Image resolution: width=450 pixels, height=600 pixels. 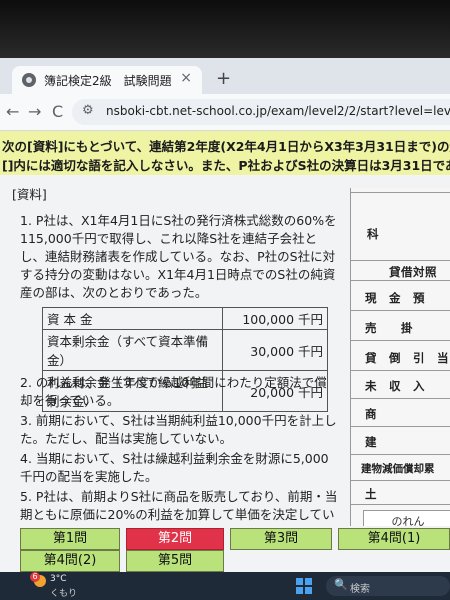 I want to click on table-row: 資 本 金 100,000 千円, so click(x=185, y=318).